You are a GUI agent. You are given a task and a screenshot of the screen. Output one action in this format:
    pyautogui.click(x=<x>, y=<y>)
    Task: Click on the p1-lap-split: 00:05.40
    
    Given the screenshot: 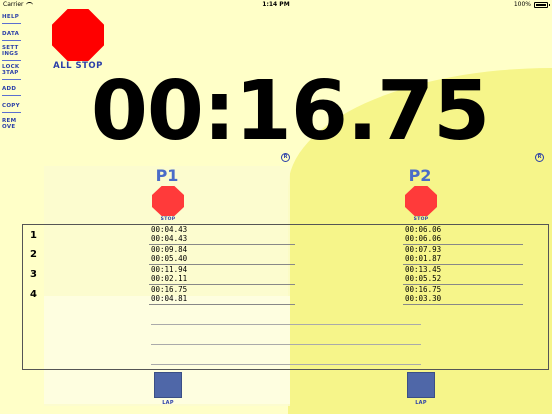 What is the action you would take?
    pyautogui.click(x=169, y=258)
    